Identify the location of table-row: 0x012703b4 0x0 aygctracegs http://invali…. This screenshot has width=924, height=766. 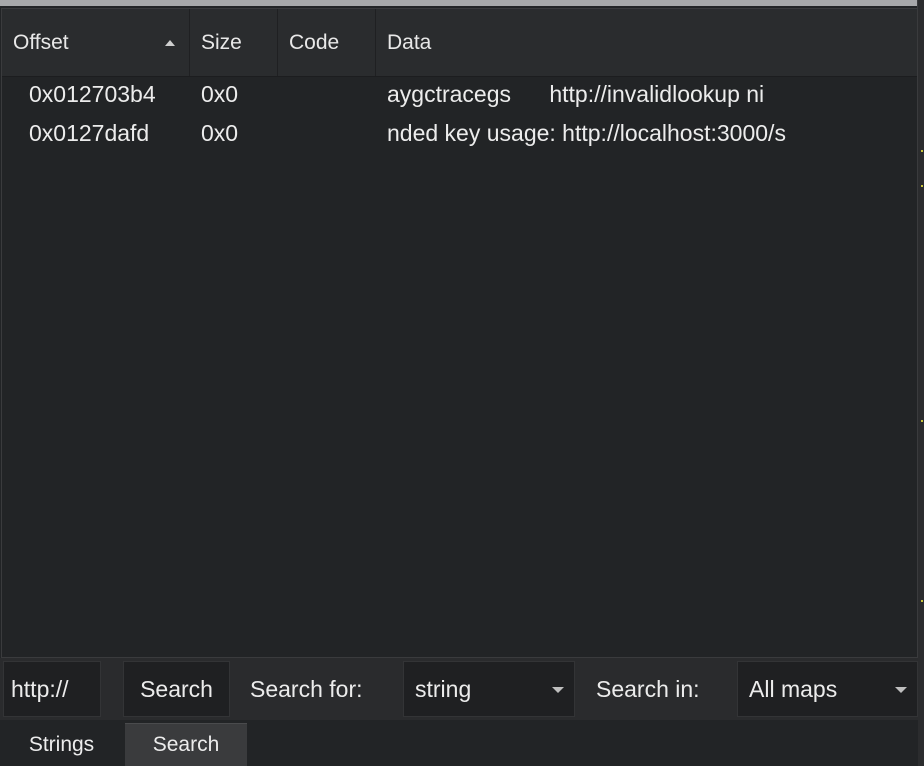
(459, 96).